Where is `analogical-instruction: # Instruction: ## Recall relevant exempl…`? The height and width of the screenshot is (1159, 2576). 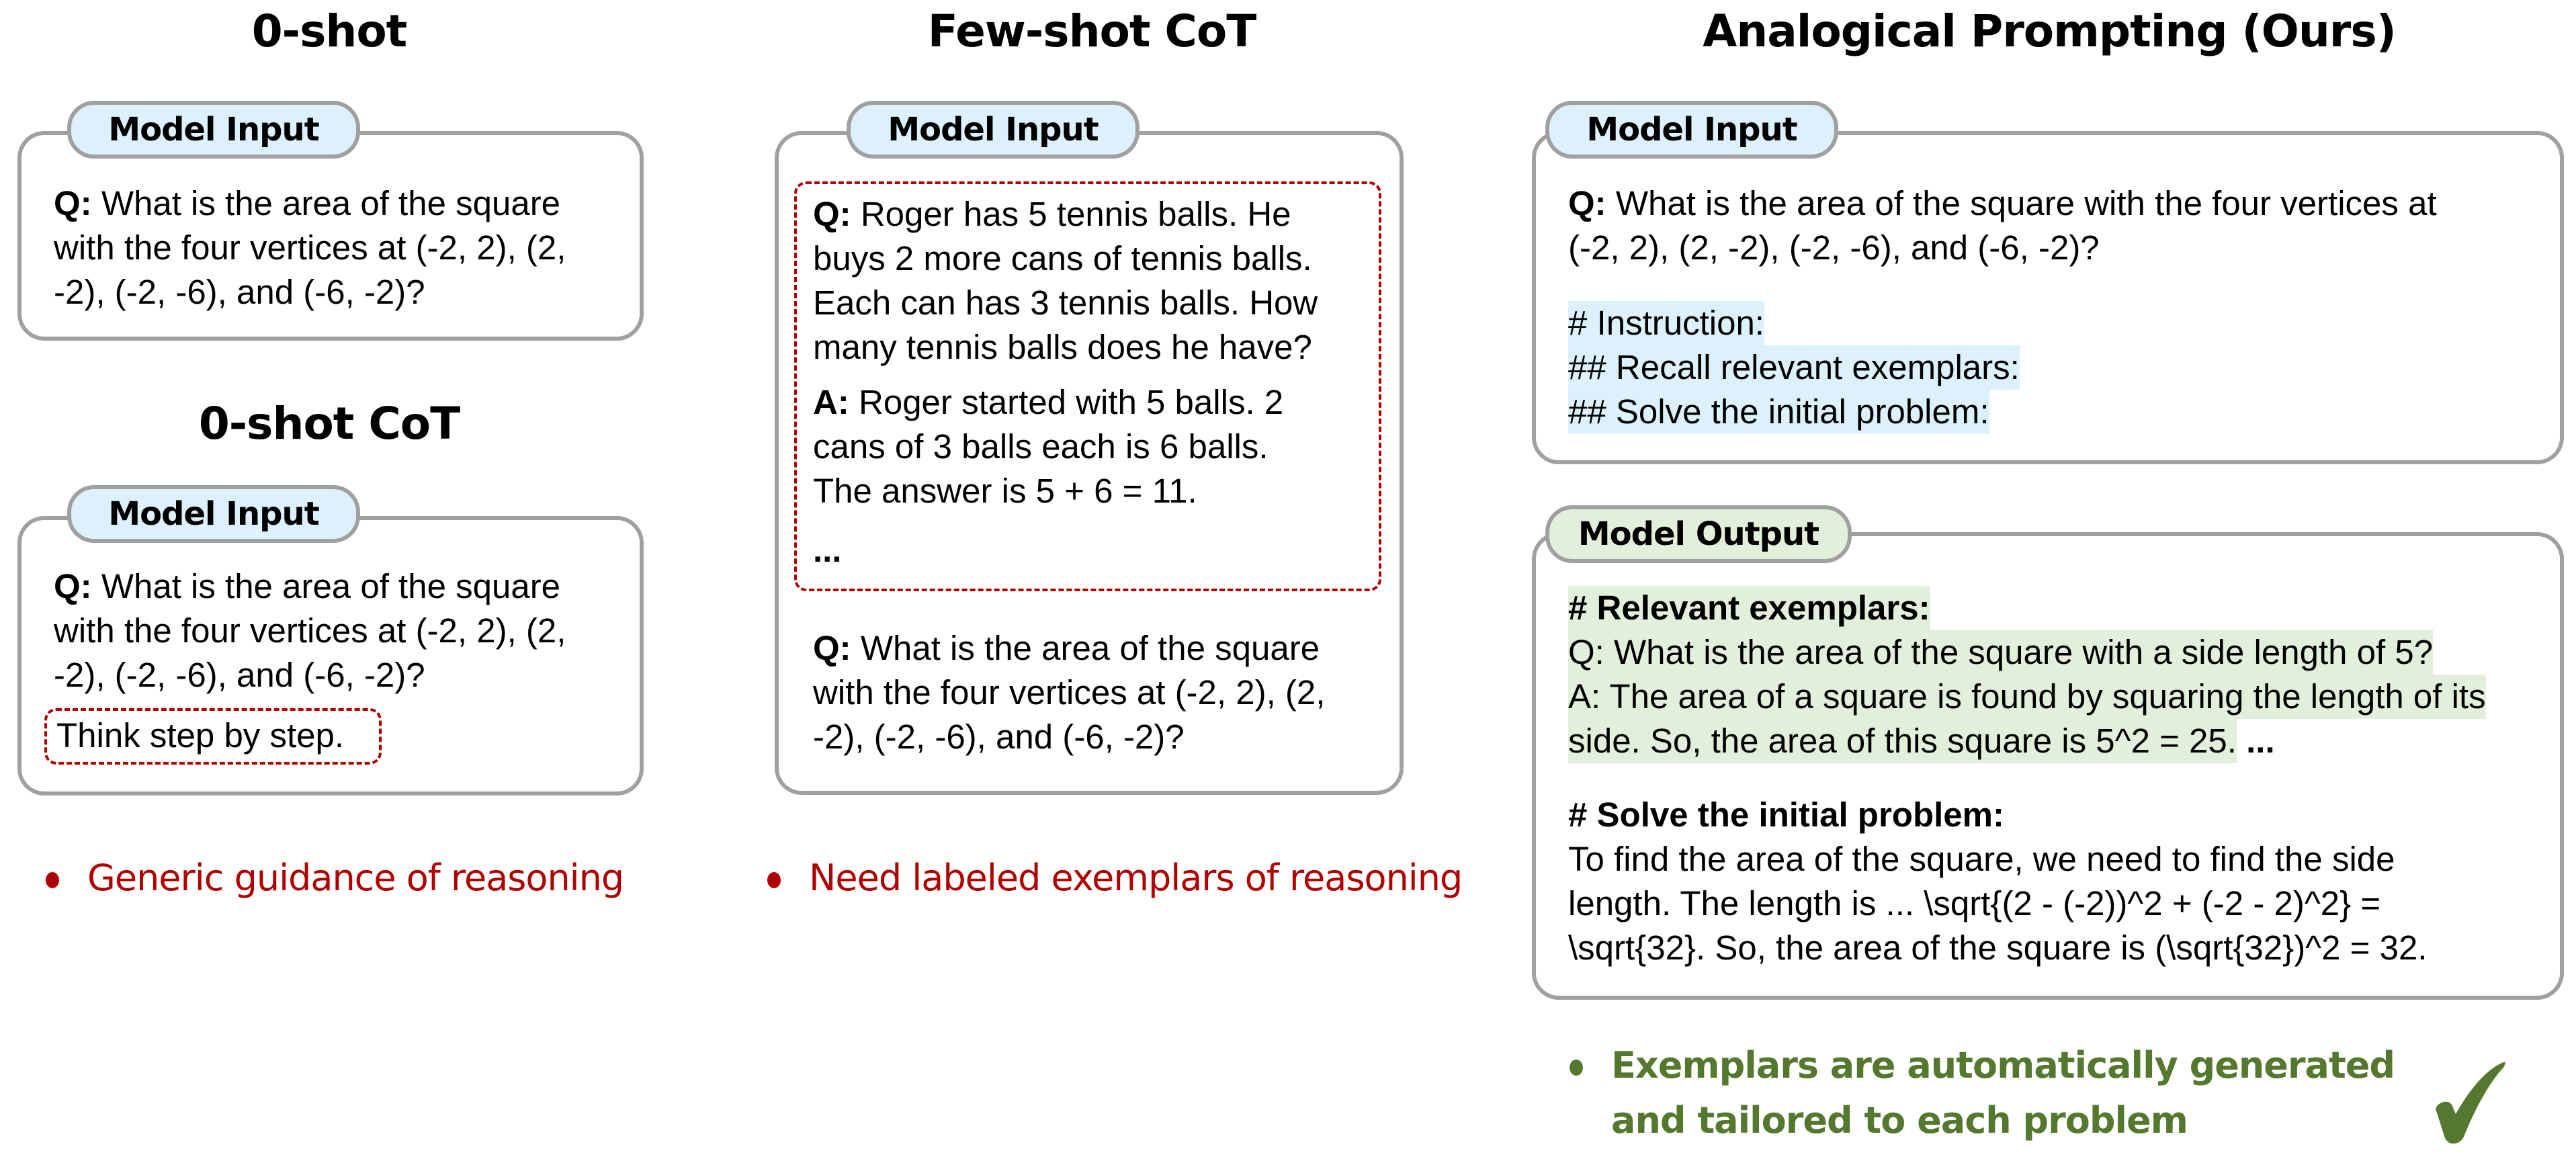
analogical-instruction: # Instruction: ## Recall relevant exempl… is located at coordinates (1794, 367).